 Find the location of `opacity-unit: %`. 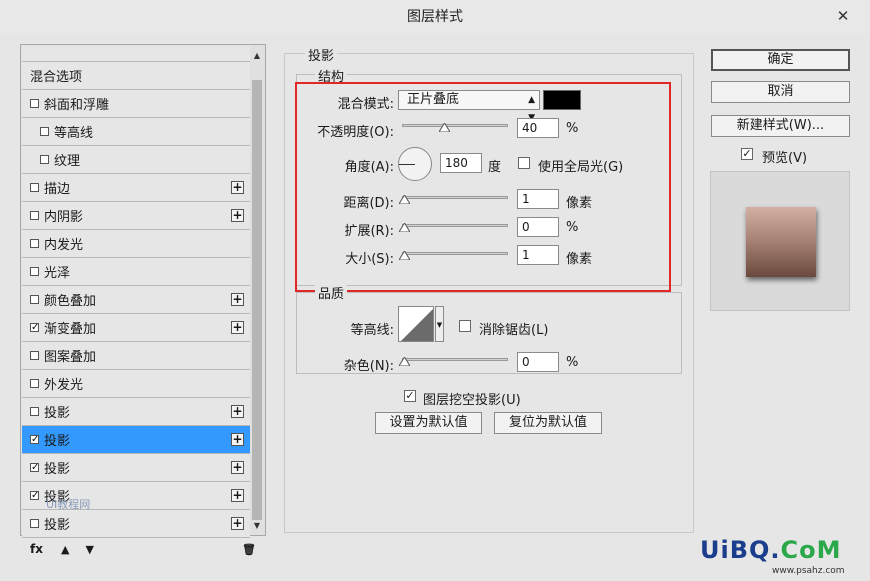

opacity-unit: % is located at coordinates (572, 128).